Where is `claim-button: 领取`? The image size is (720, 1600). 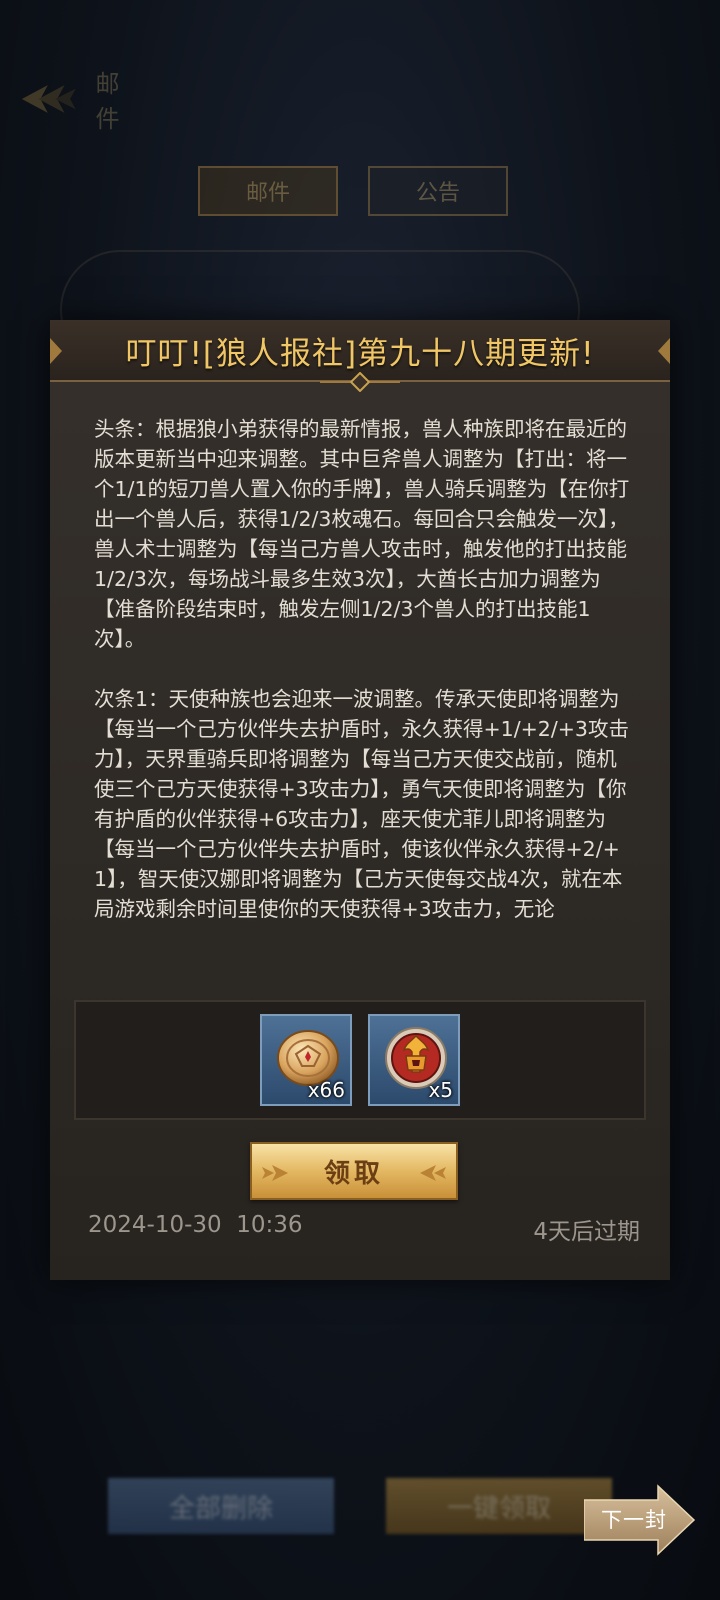 claim-button: 领取 is located at coordinates (354, 1171).